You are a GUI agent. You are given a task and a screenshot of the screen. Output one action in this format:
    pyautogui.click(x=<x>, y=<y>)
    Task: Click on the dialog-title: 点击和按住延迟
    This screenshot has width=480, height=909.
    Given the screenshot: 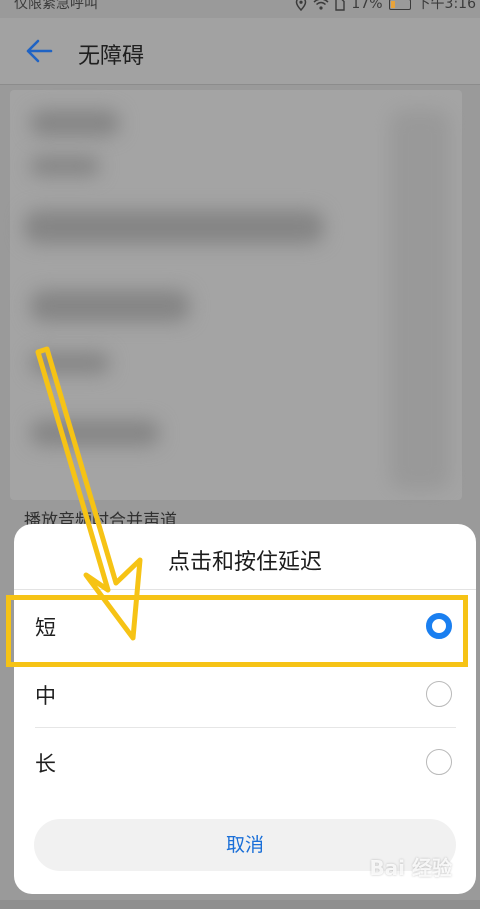 What is the action you would take?
    pyautogui.click(x=244, y=562)
    